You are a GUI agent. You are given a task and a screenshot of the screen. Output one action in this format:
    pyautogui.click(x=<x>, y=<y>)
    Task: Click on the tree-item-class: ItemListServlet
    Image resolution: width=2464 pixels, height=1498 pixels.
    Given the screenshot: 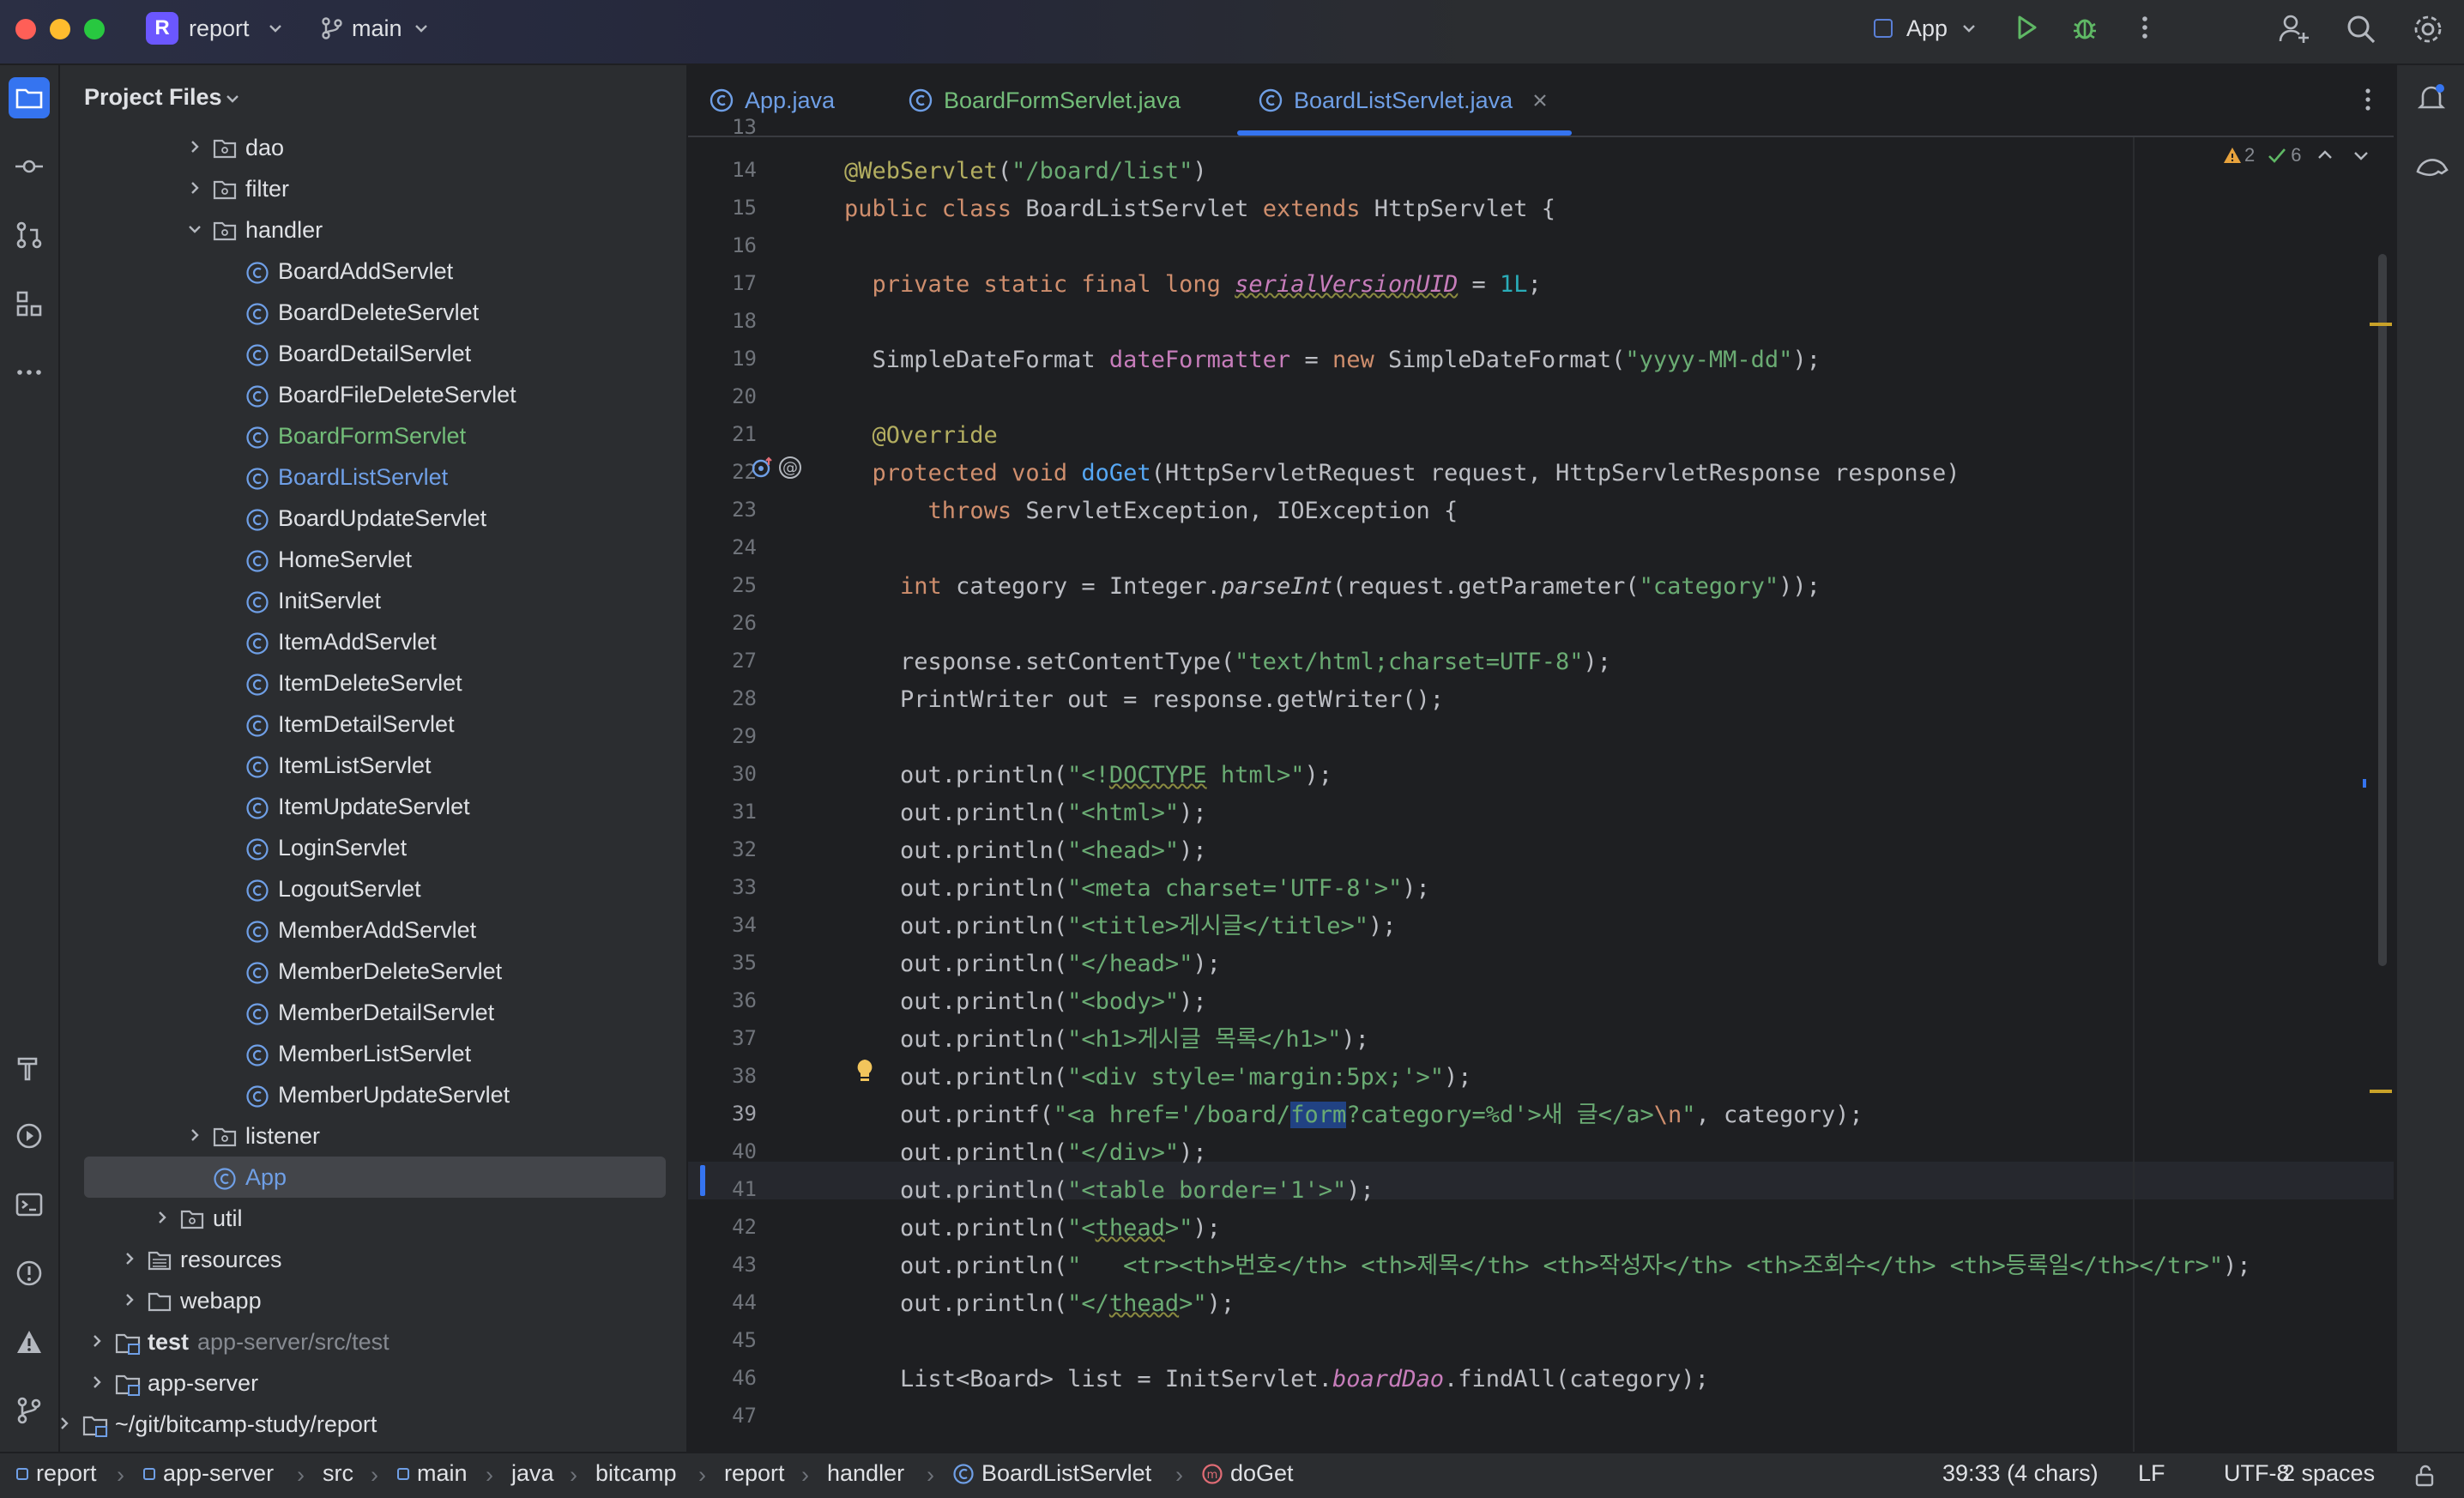 What is the action you would take?
    pyautogui.click(x=373, y=765)
    